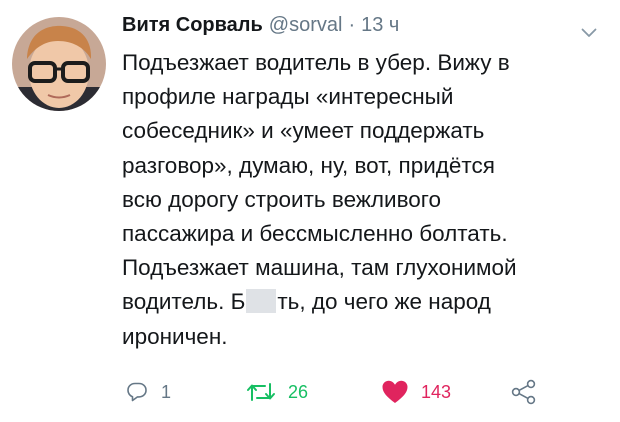 The image size is (620, 422). What do you see at coordinates (315, 234) in the screenshot?
I see `tweet-line: пассажира и бессмысленно болтать.` at bounding box center [315, 234].